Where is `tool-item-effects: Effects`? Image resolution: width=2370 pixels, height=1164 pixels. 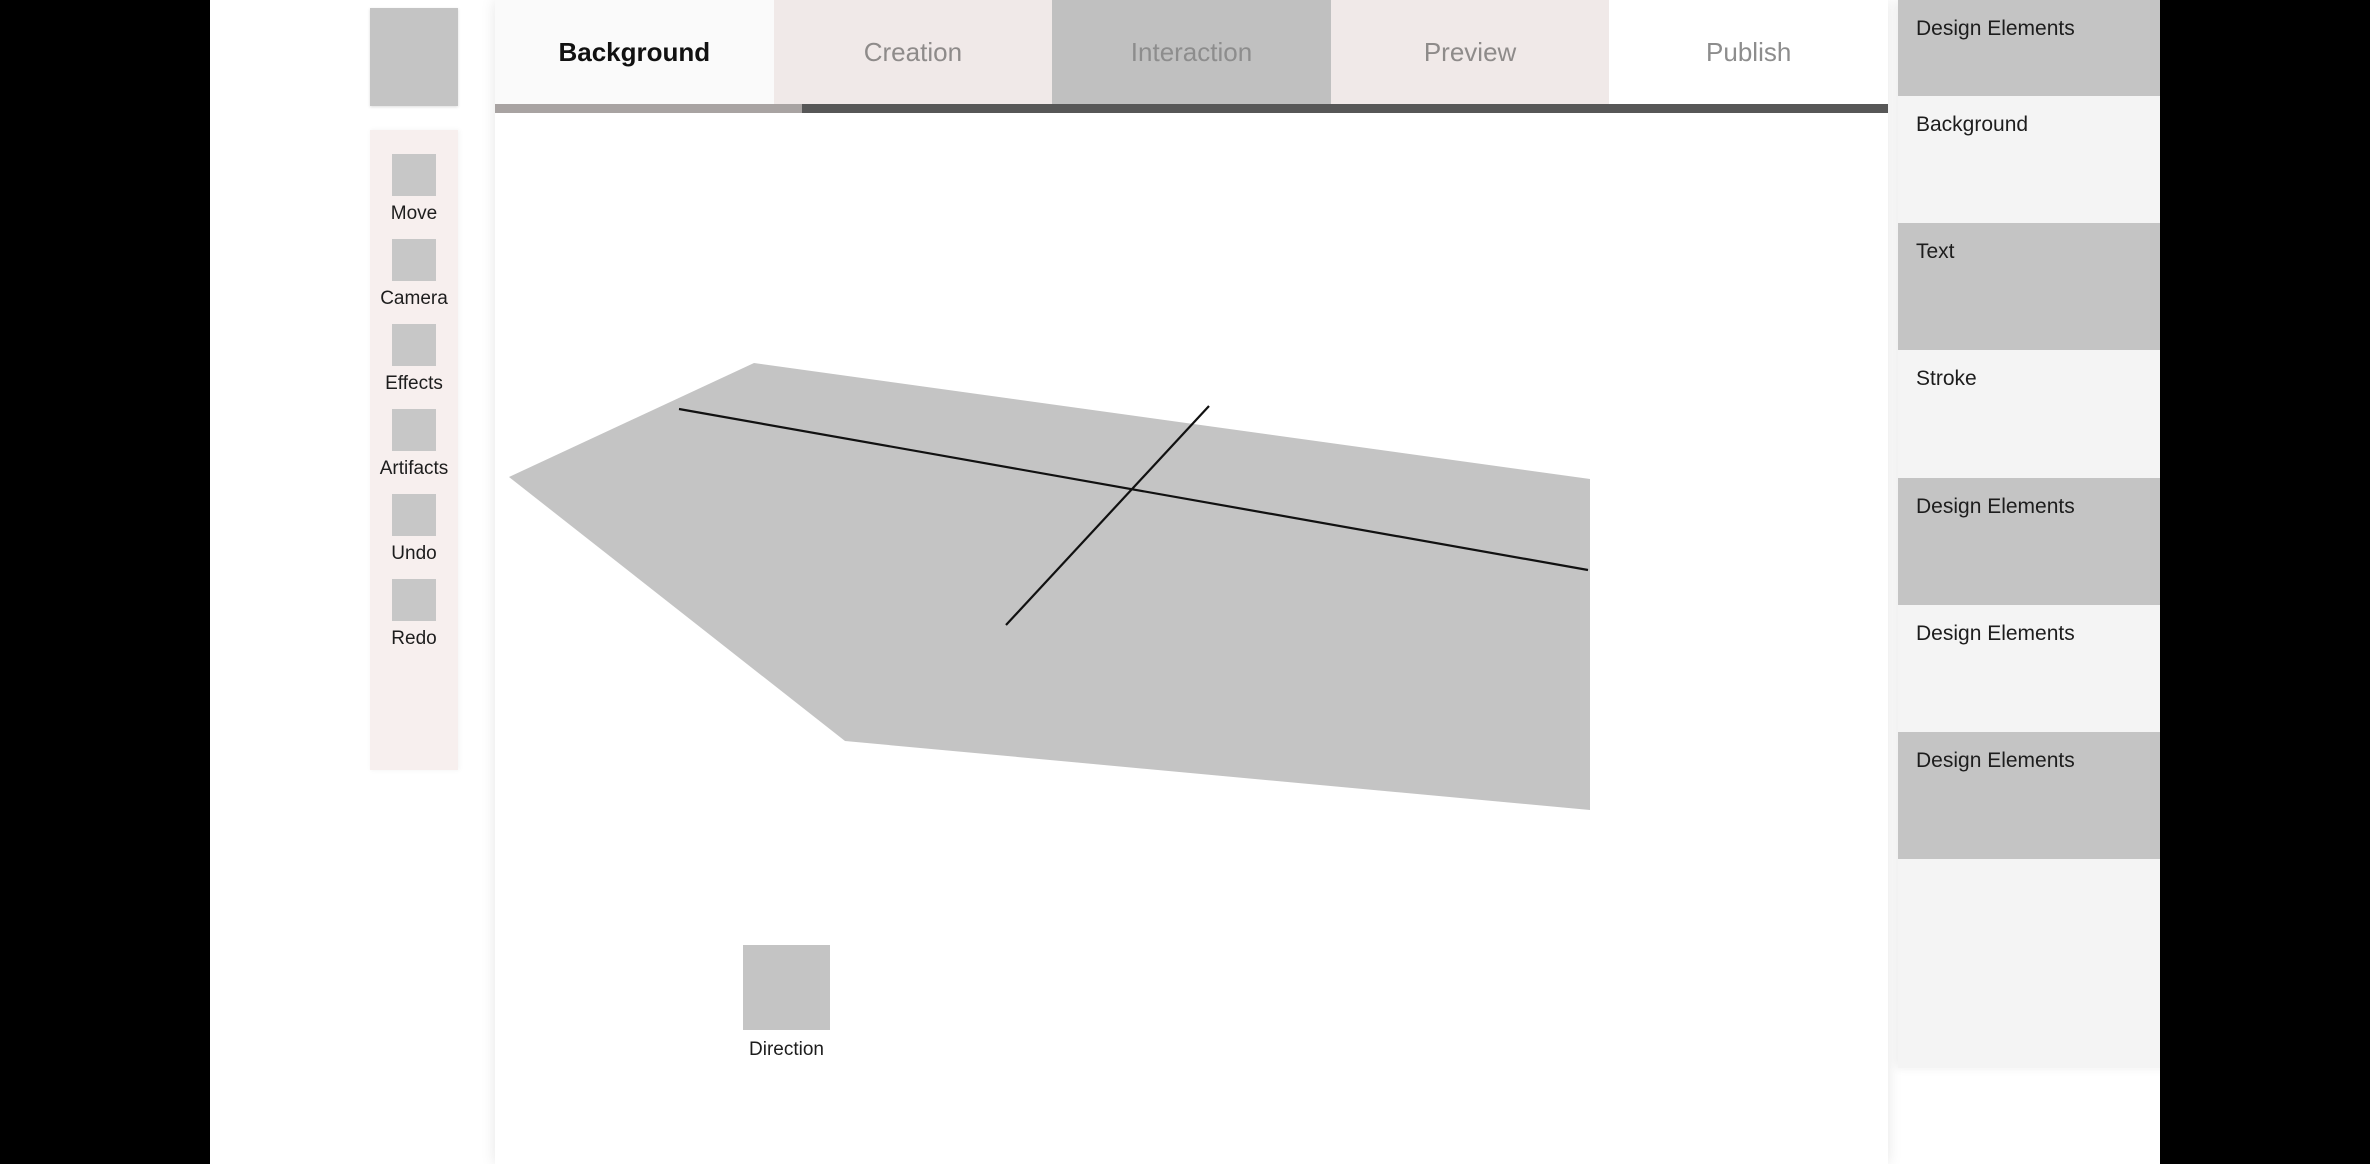 tool-item-effects: Effects is located at coordinates (414, 358).